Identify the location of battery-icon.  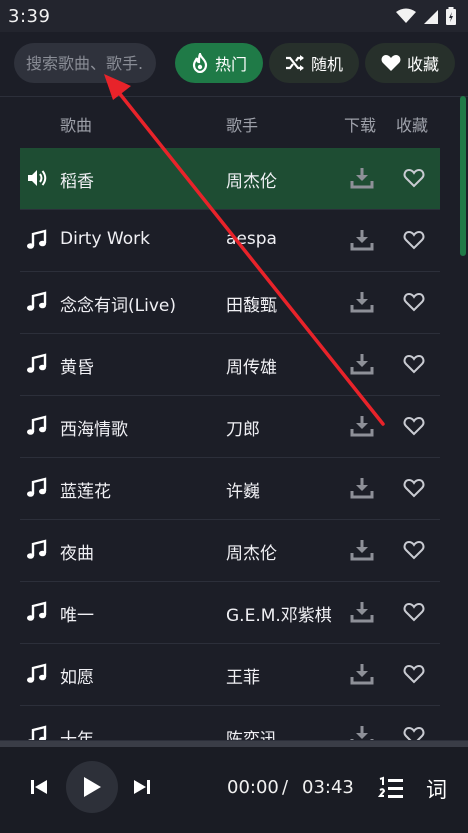
(451, 16).